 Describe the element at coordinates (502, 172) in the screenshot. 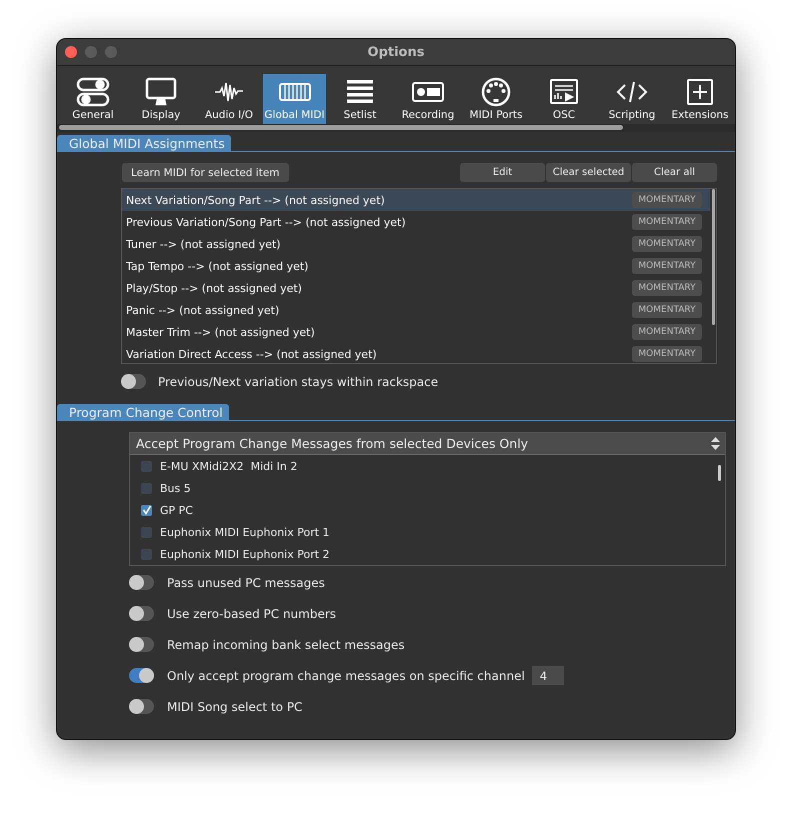

I see `action-button: Edit` at that location.